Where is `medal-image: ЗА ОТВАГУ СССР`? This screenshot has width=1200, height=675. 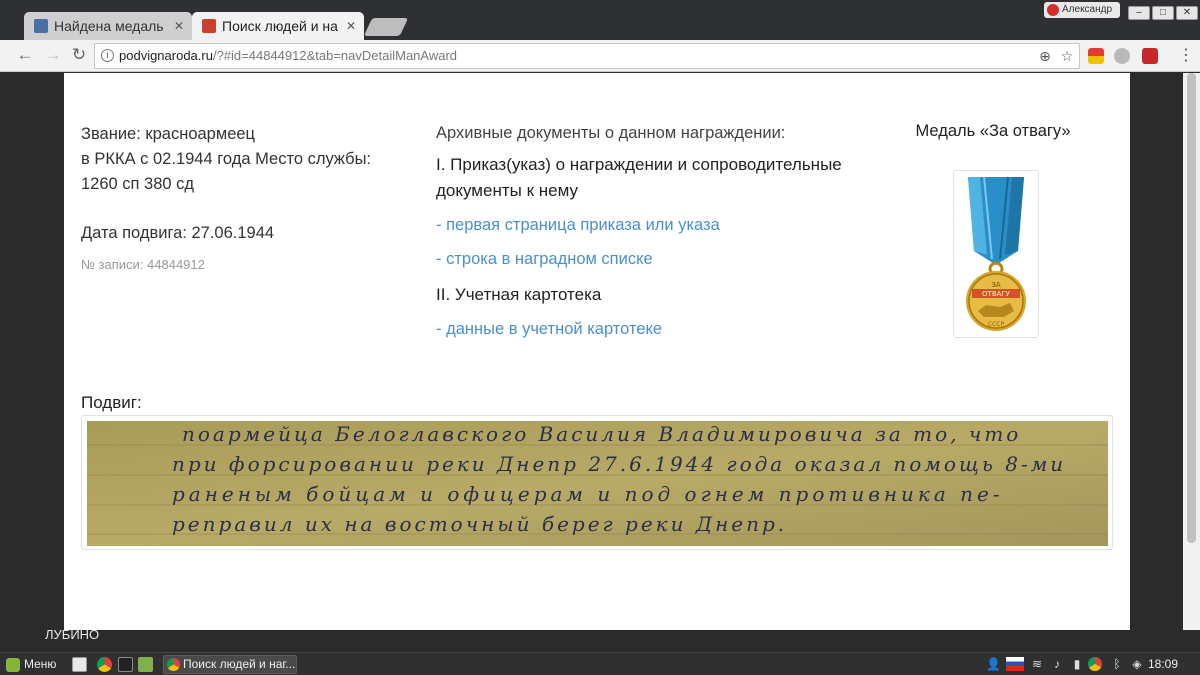
medal-image: ЗА ОТВАГУ СССР is located at coordinates (996, 254).